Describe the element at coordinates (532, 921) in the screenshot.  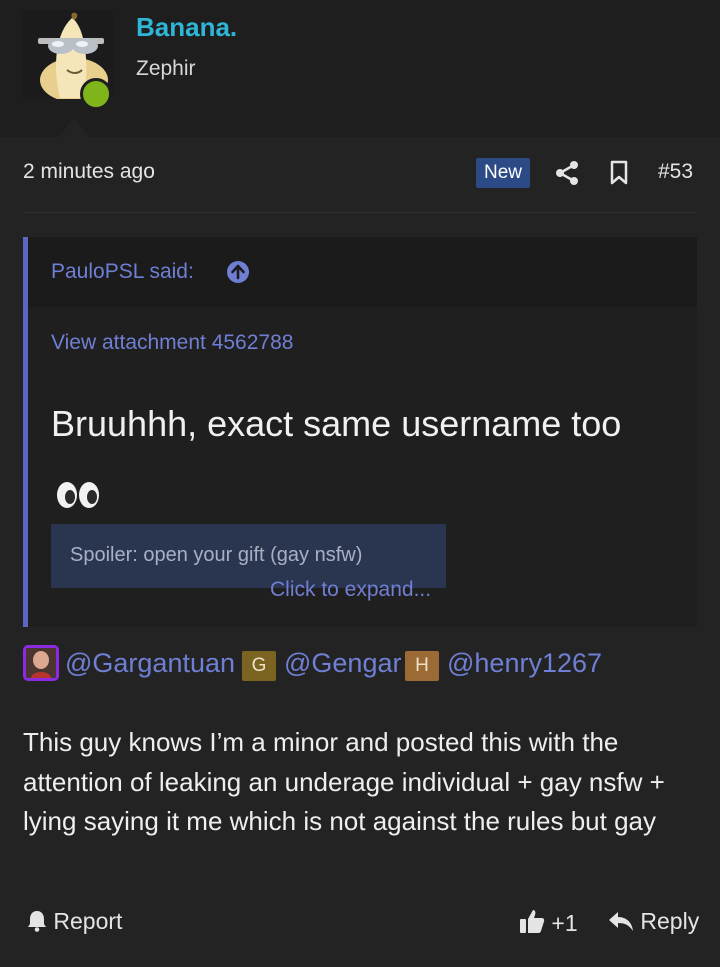
I see `thumbs-up-icon` at that location.